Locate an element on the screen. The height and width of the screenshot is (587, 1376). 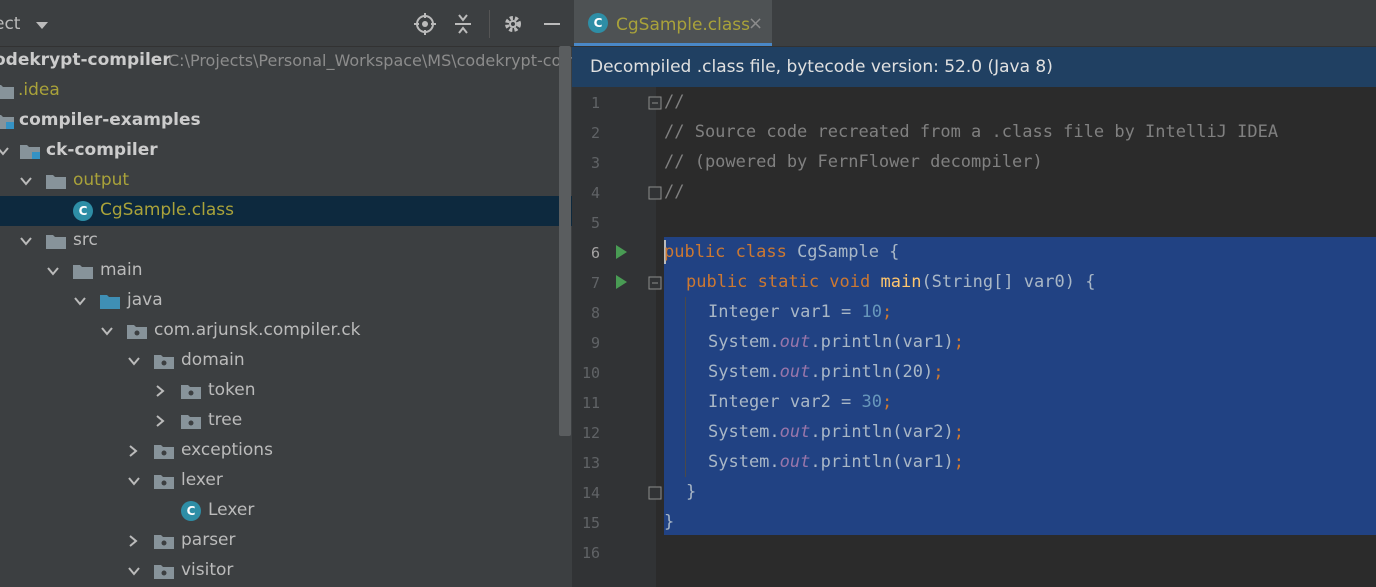
code-line-10: System.out.println(20); is located at coordinates (825, 372).